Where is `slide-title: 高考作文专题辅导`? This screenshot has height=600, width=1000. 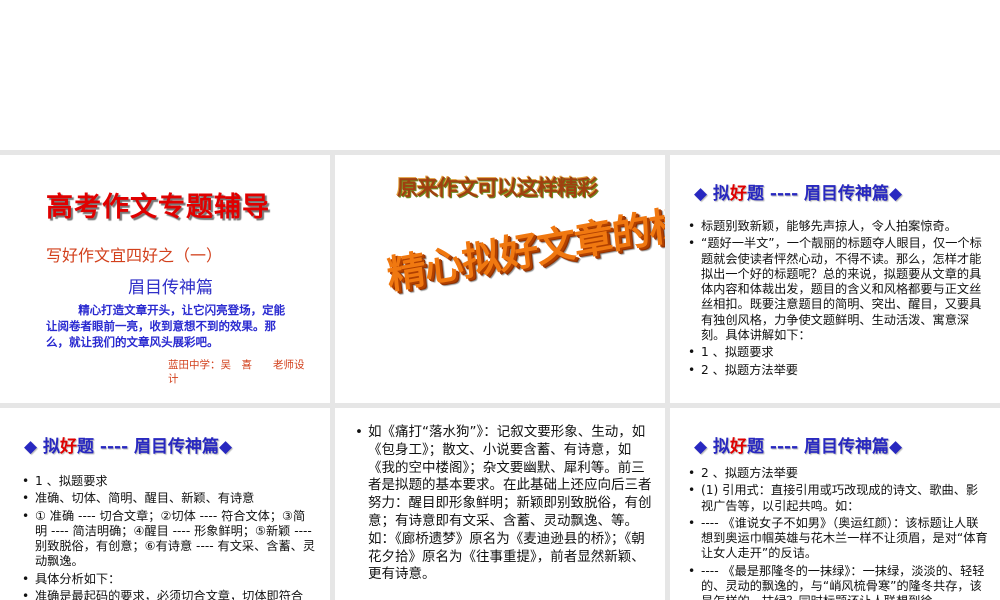
slide-title: 高考作文专题辅导 is located at coordinates (158, 207).